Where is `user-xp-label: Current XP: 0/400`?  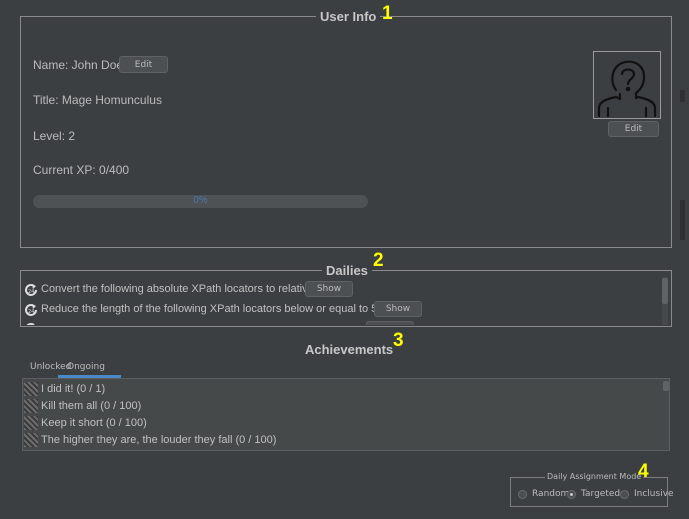 user-xp-label: Current XP: 0/400 is located at coordinates (81, 170).